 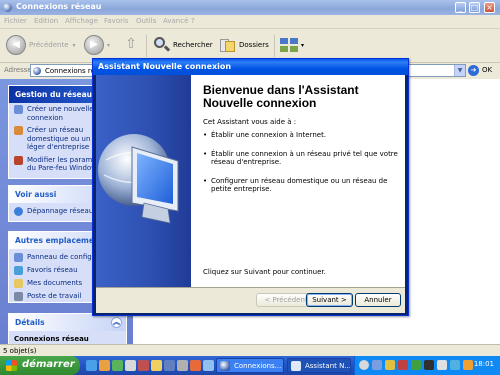 I want to click on dialog-title: Assistant Nouvelle connexion, so click(x=165, y=66).